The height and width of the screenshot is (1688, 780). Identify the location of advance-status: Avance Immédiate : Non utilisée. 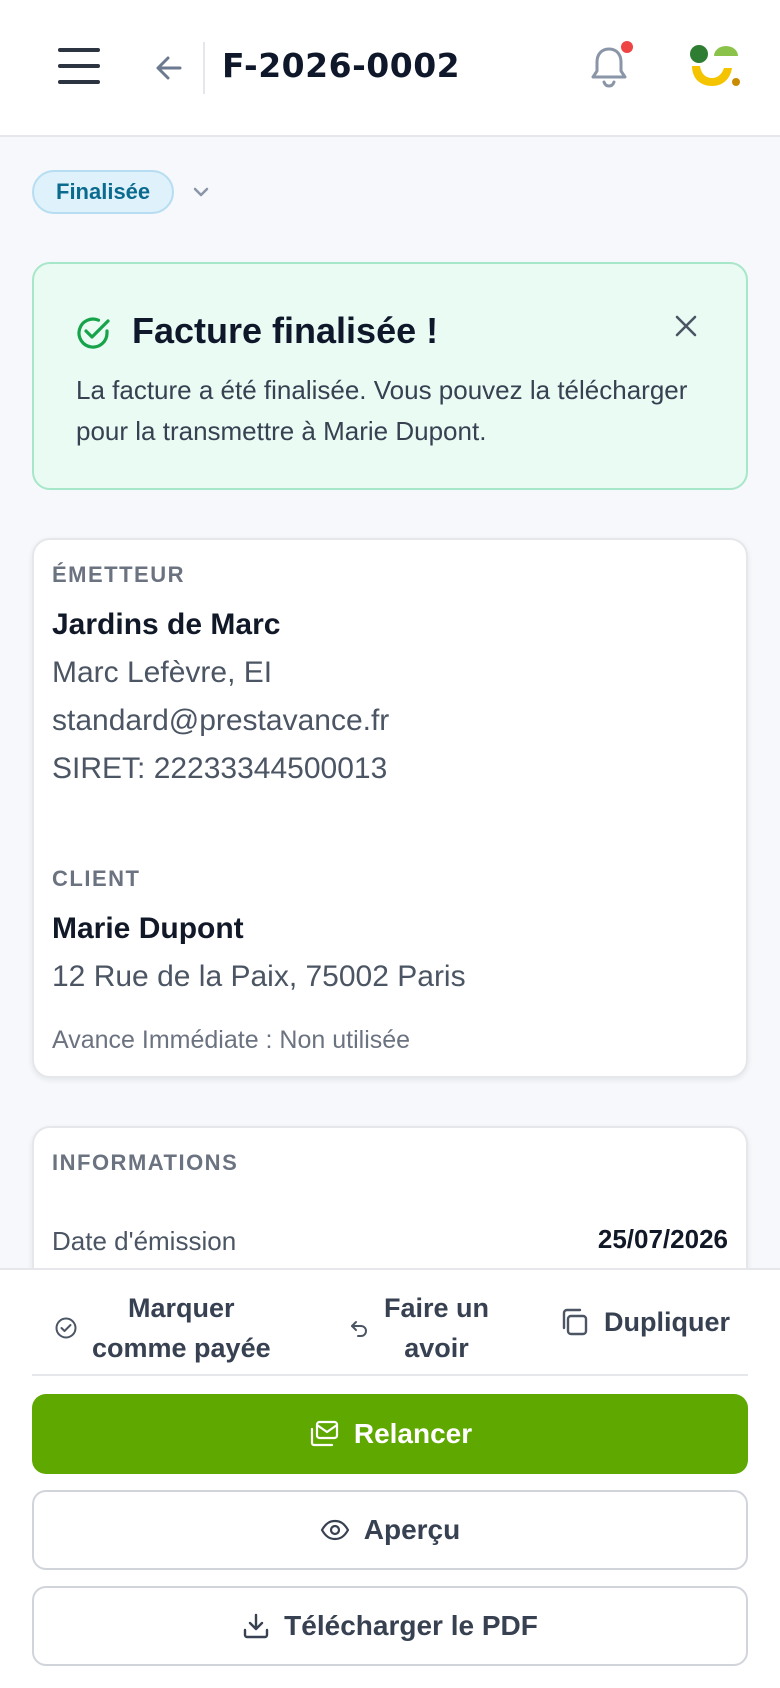
(231, 1040).